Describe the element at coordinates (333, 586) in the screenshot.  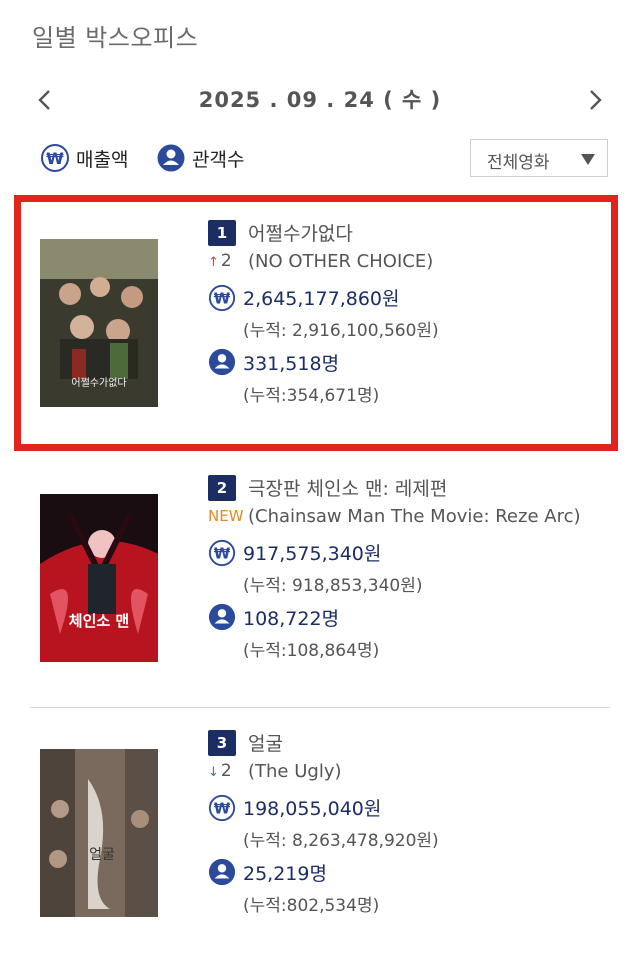
I see `cumulative-sales: (누적: 918,853,340원)` at that location.